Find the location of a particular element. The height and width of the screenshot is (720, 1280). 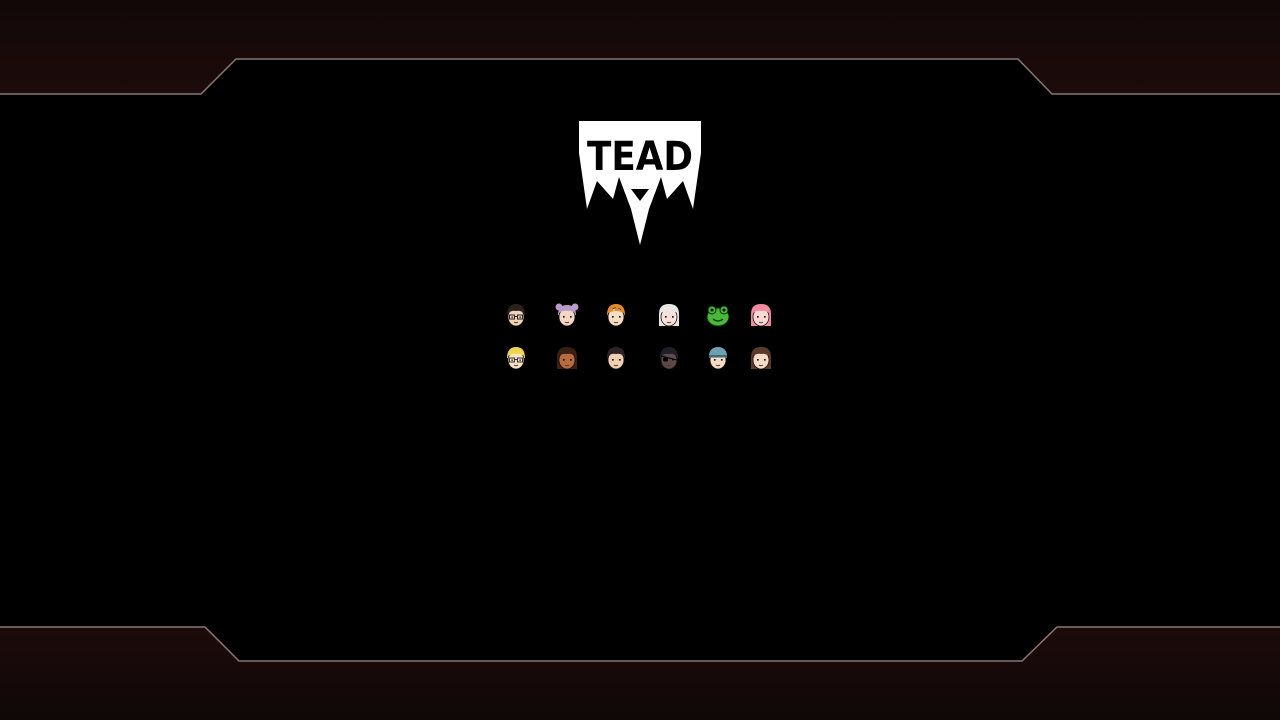

curly-dark-skin-face-icon is located at coordinates (567, 358).